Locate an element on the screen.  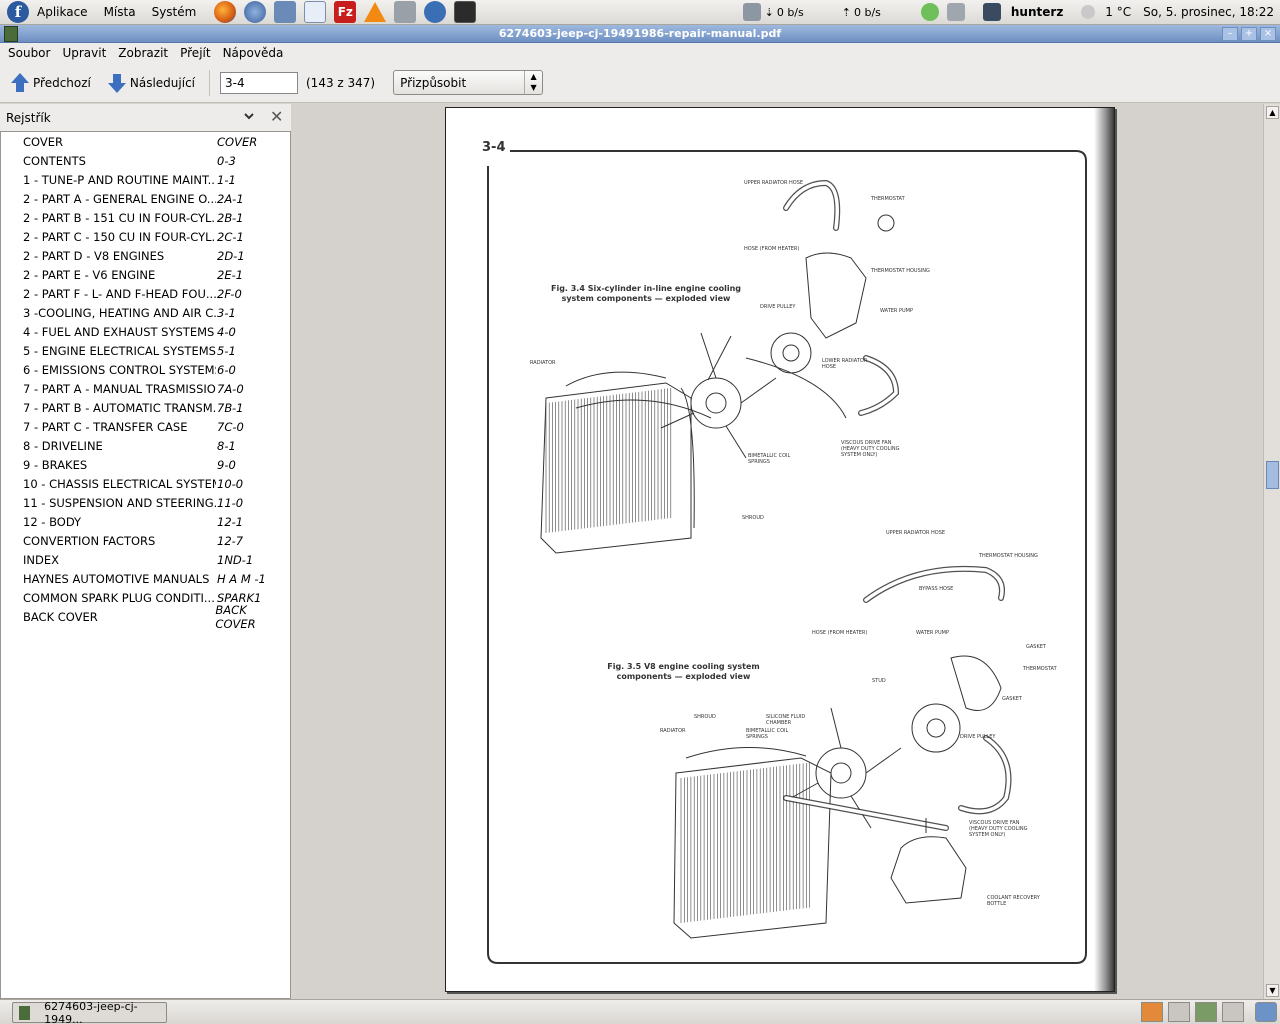
toc-item: 7 - PART B - AUTOMATIC TRANSM... 7B-1 is located at coordinates (145, 407).